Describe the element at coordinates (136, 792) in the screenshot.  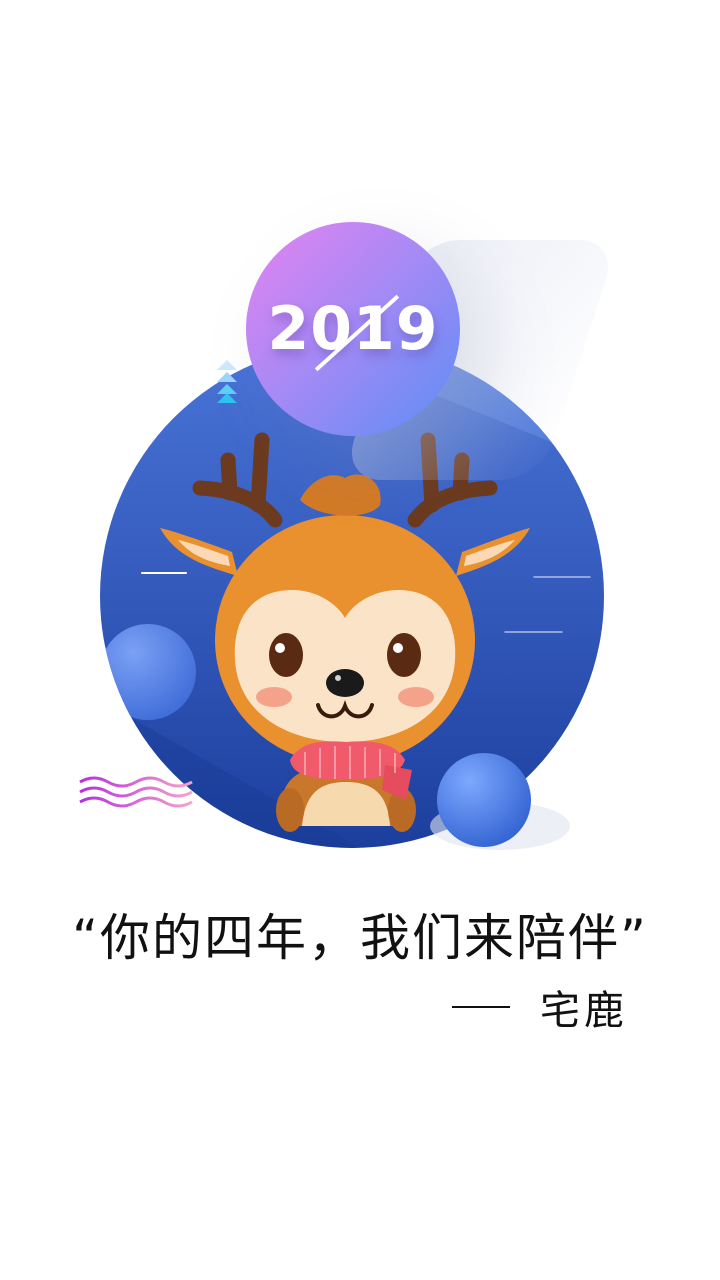
I see `wave-lines-icon` at that location.